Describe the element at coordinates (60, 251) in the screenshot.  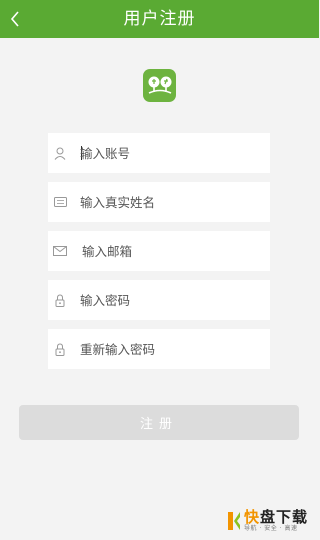
I see `mail-icon` at that location.